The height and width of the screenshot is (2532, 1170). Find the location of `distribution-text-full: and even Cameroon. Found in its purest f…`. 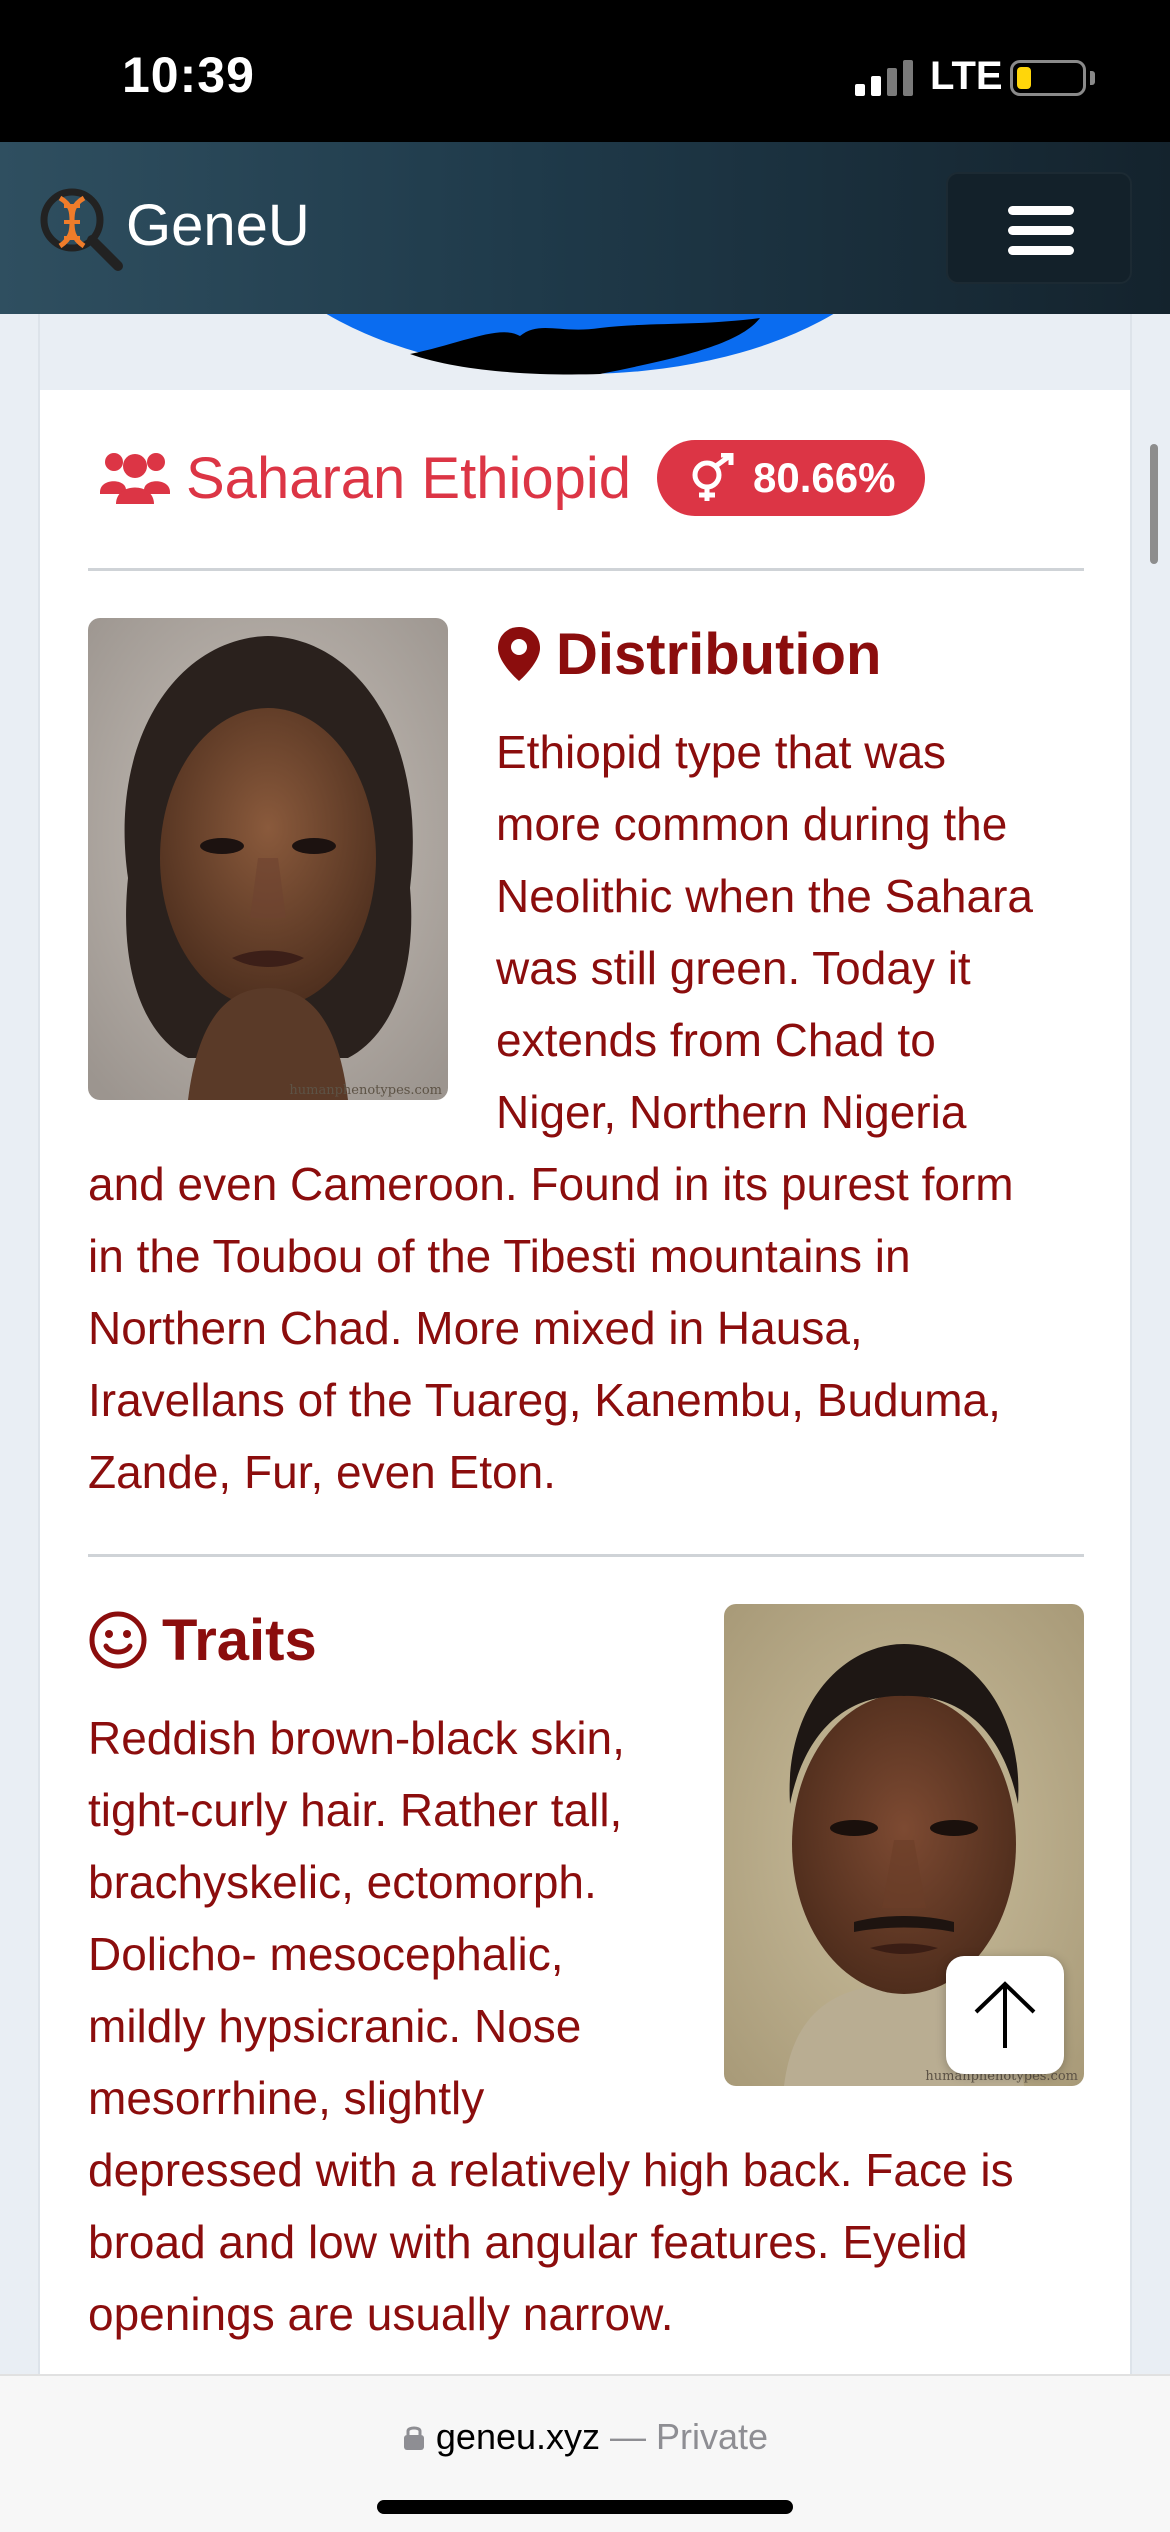

distribution-text-full: and even Cameroon. Found in its purest f… is located at coordinates (551, 1328).